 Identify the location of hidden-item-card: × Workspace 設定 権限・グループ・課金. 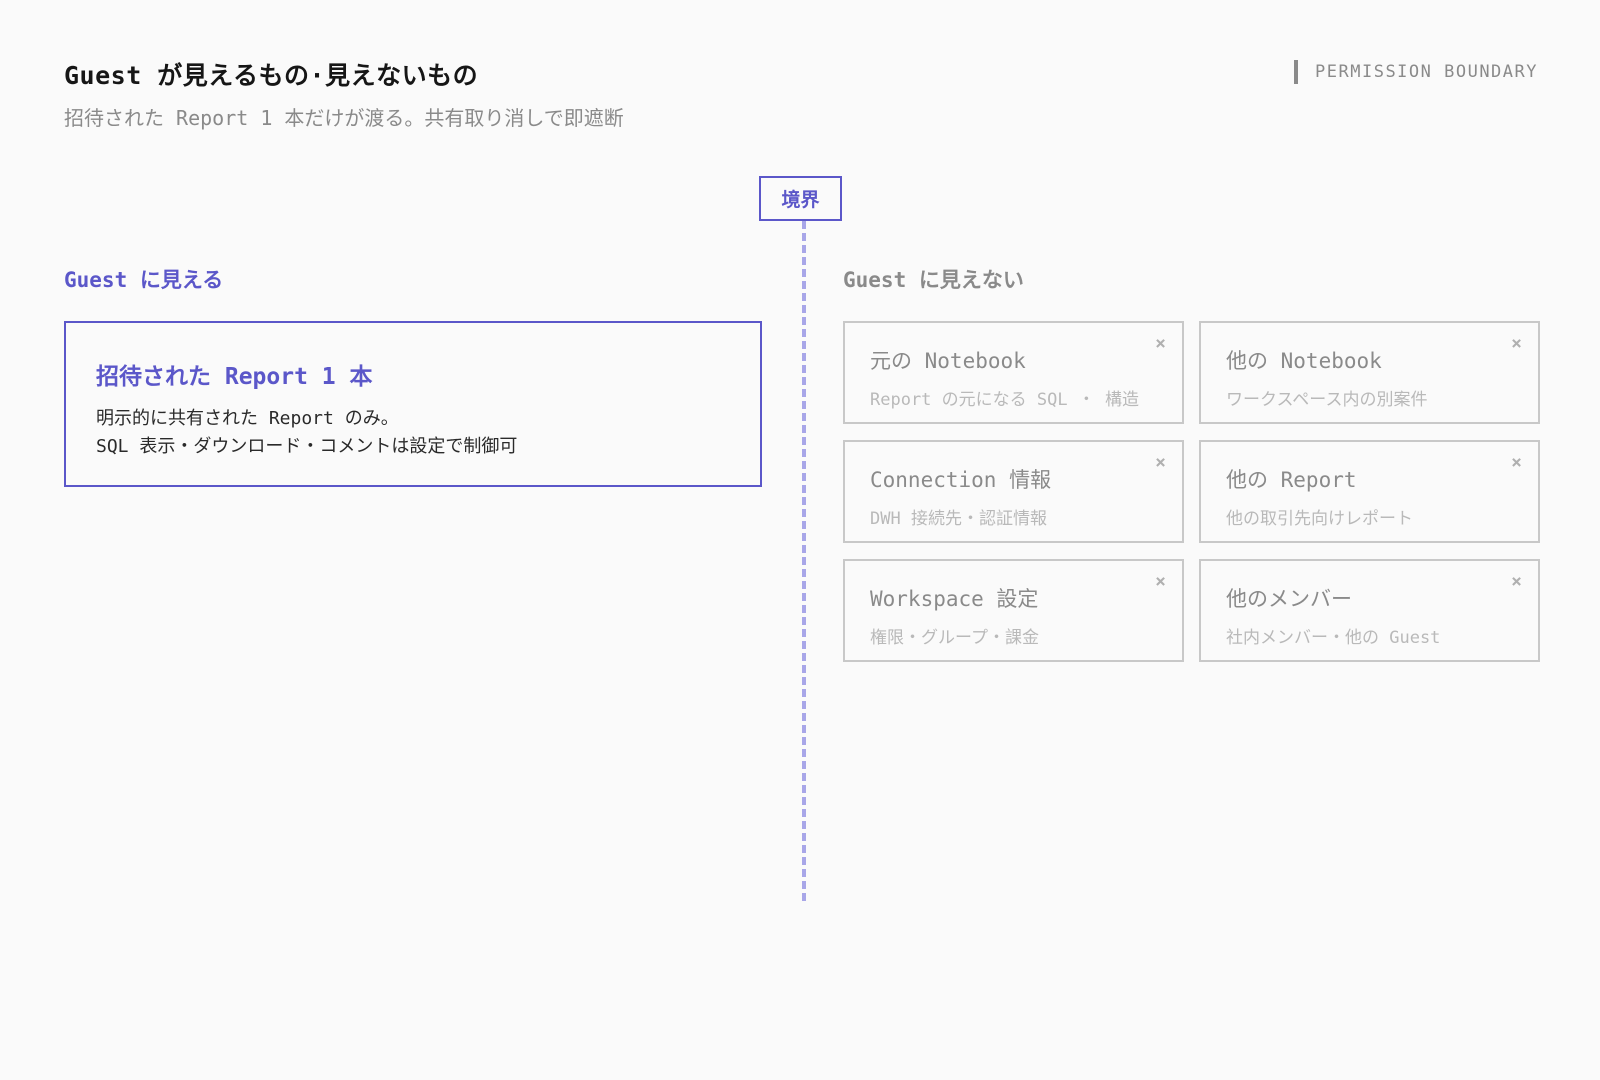
(1013, 610).